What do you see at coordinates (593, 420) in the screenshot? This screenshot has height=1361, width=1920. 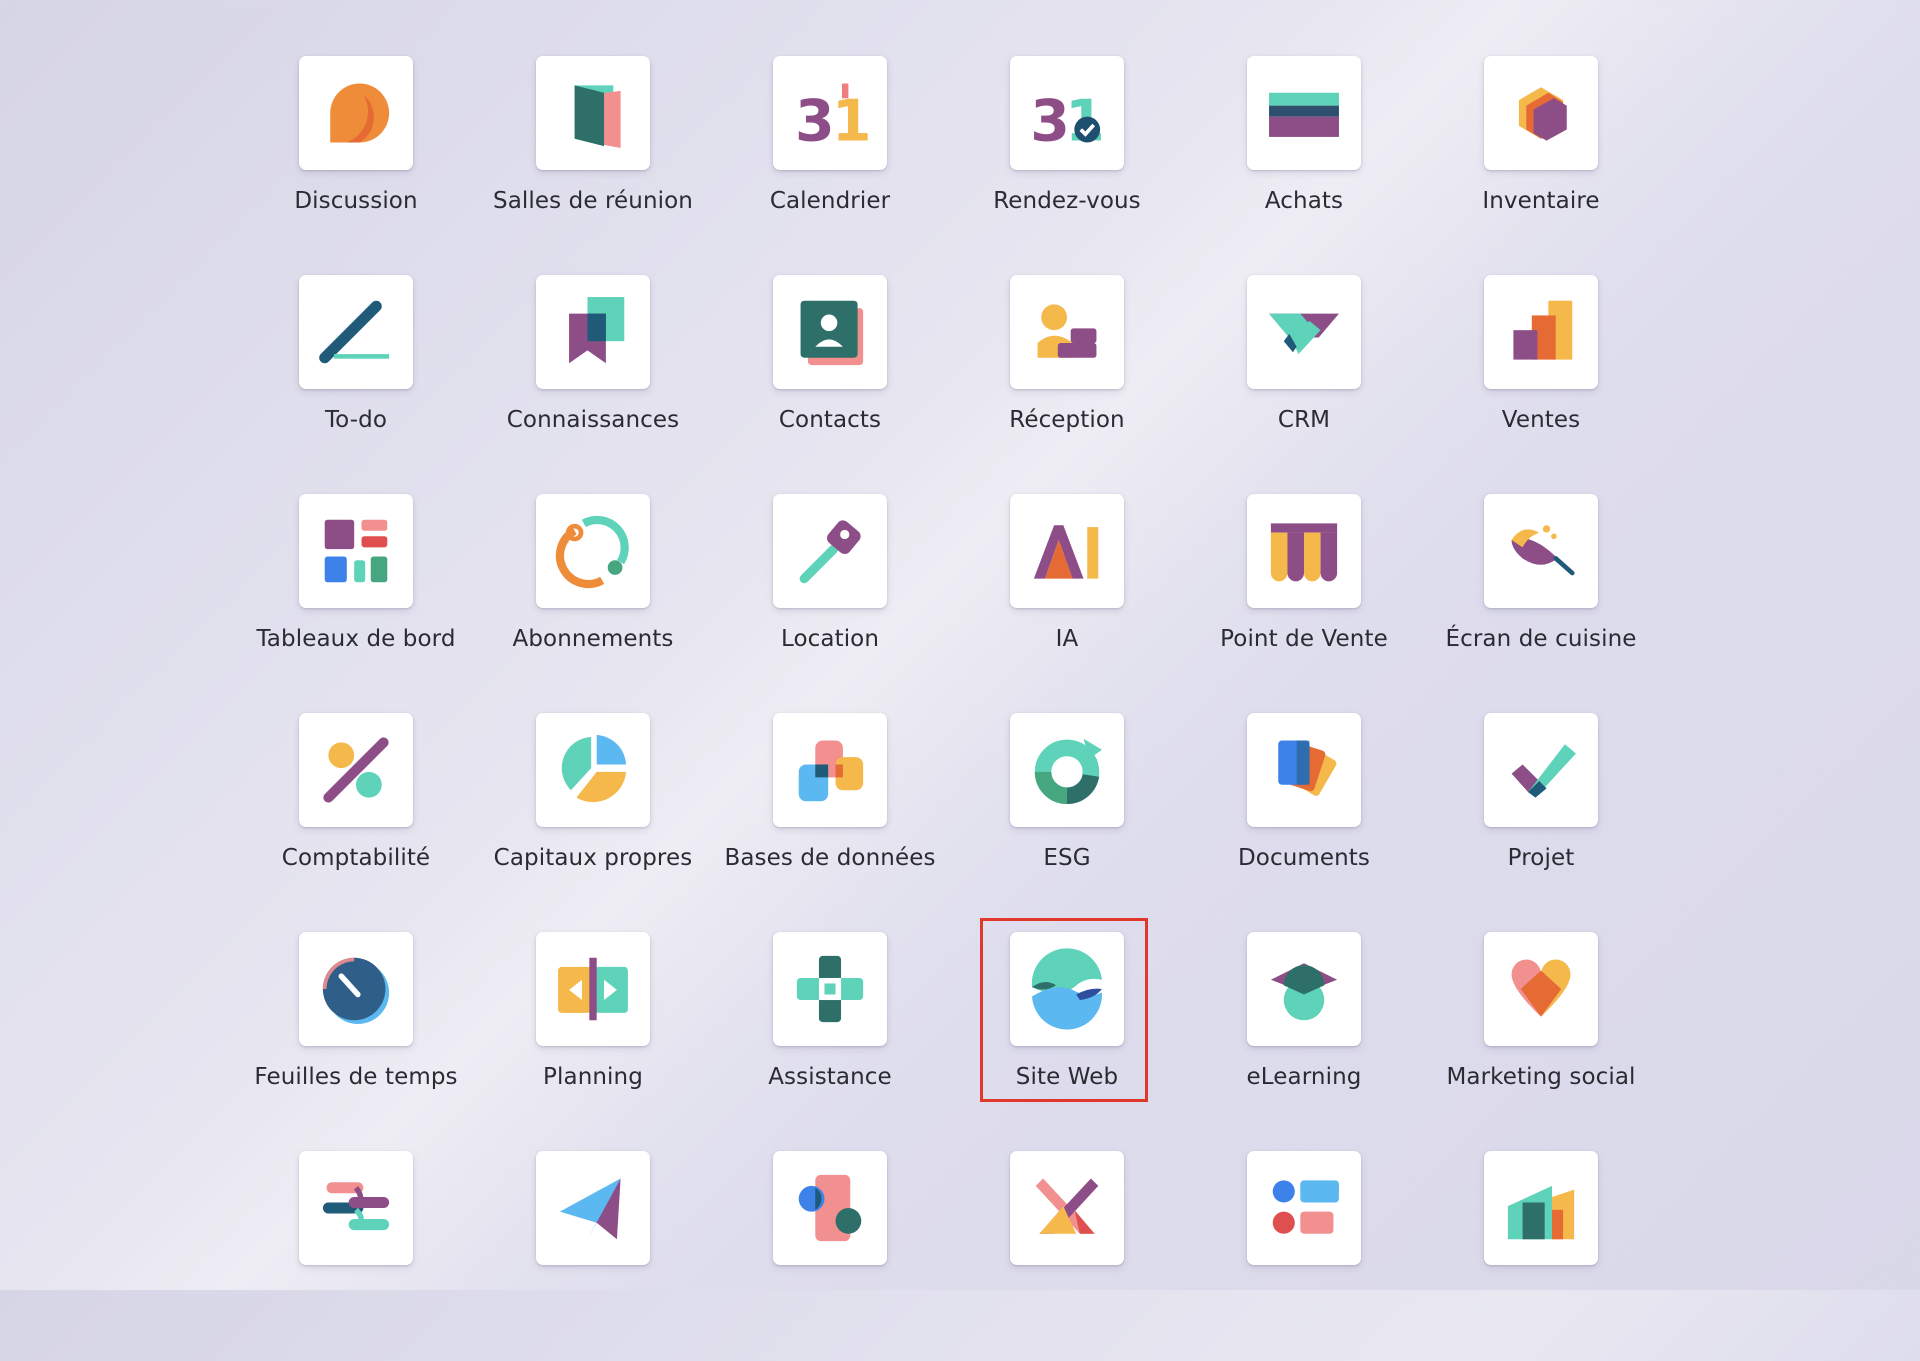 I see `app-label: Connaissances` at bounding box center [593, 420].